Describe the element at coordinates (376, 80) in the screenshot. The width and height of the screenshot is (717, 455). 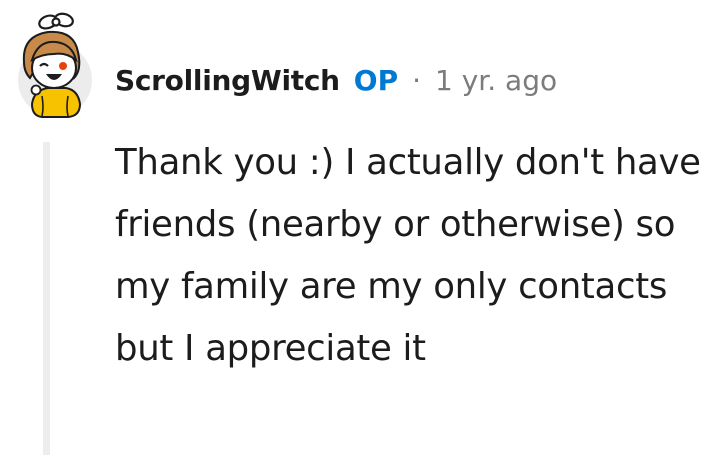
I see `op-badge: OP` at that location.